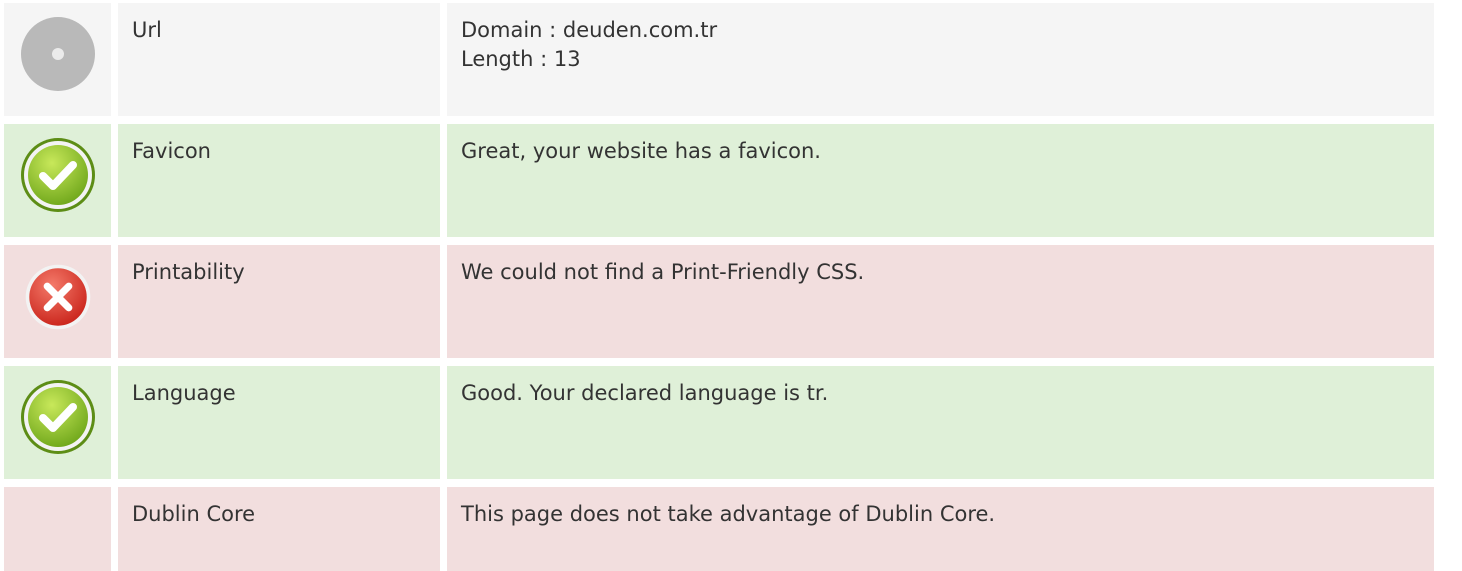  Describe the element at coordinates (57, 54) in the screenshot. I see `info-circle-icon` at that location.